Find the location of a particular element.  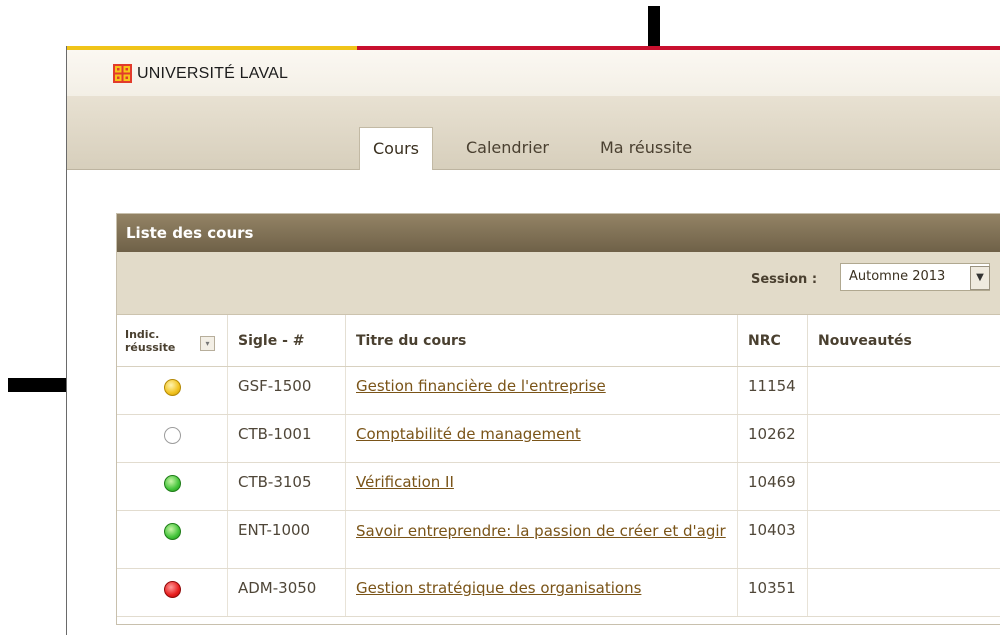

university-logo: UNIVERSITÉ LAVAL is located at coordinates (200, 73).